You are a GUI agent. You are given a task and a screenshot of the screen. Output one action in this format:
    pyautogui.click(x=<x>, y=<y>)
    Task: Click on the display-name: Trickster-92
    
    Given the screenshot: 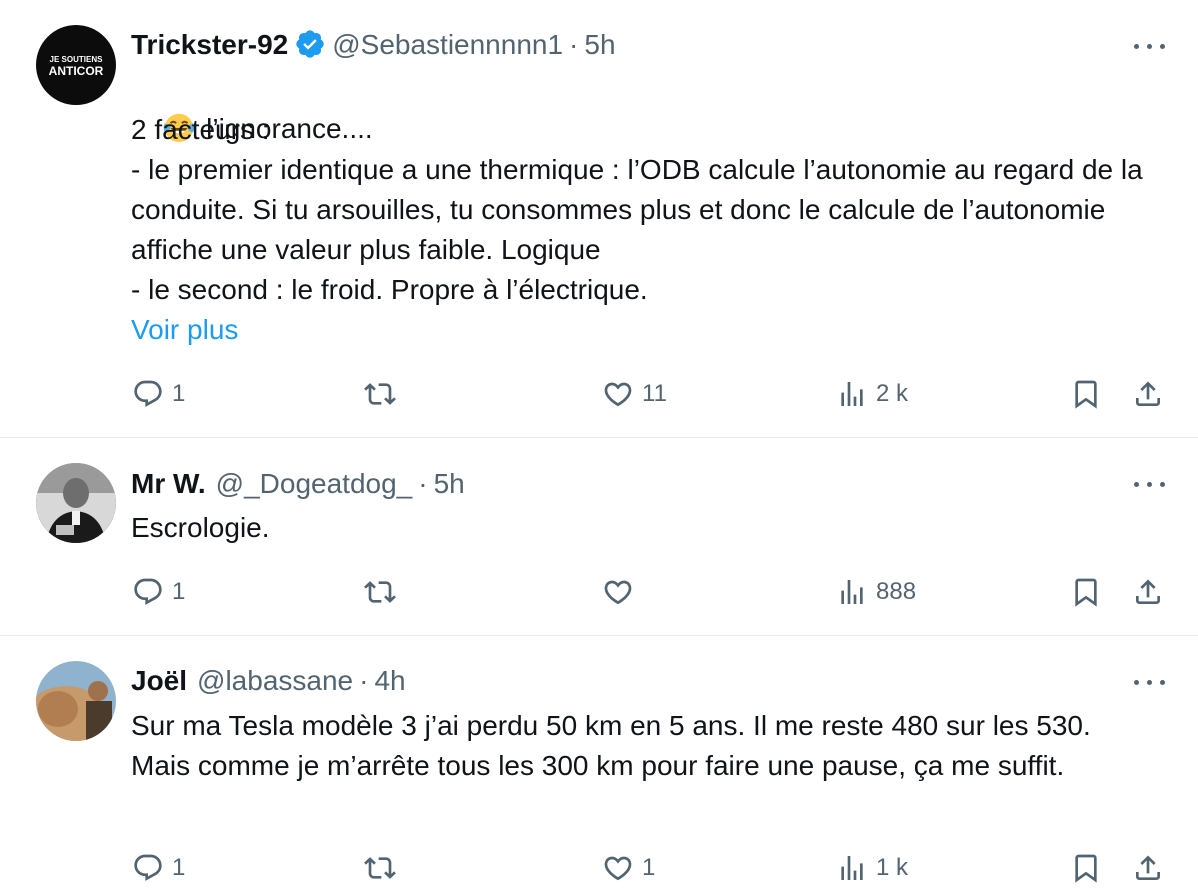 What is the action you would take?
    pyautogui.click(x=209, y=44)
    